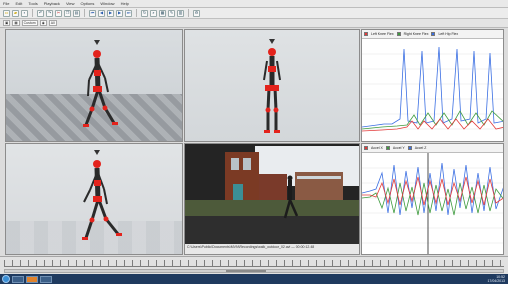 The height and width of the screenshot is (284, 508). I want to click on menu-help: Help, so click(125, 3).